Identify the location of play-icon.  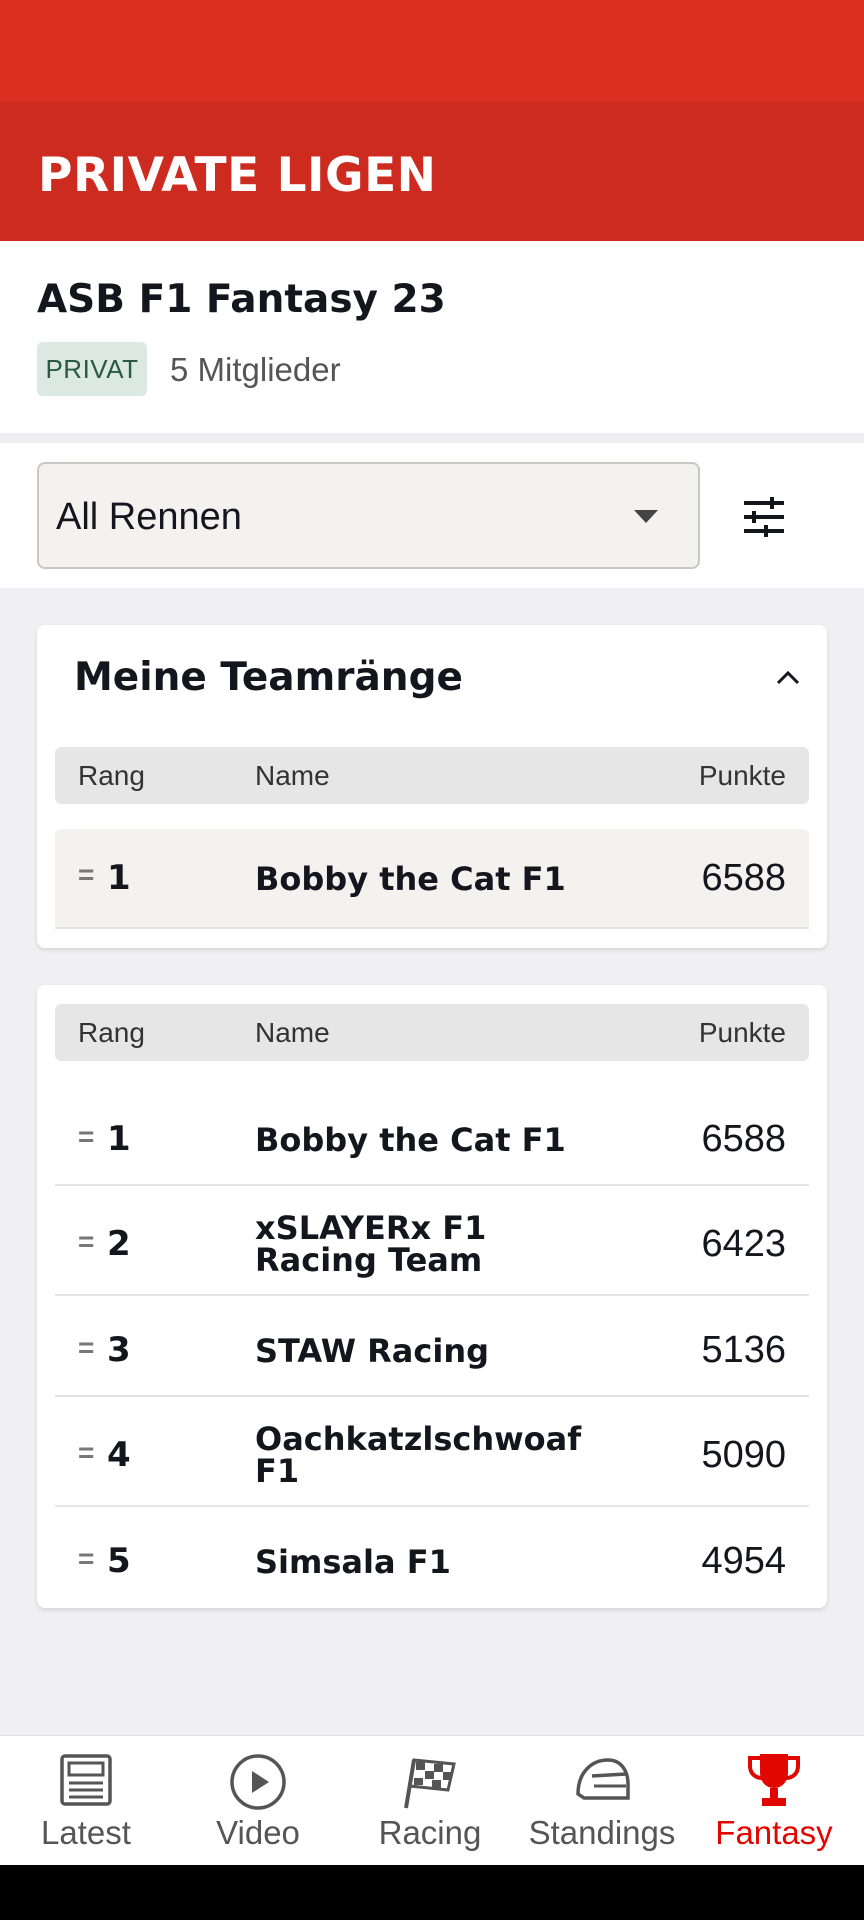
(258, 1782).